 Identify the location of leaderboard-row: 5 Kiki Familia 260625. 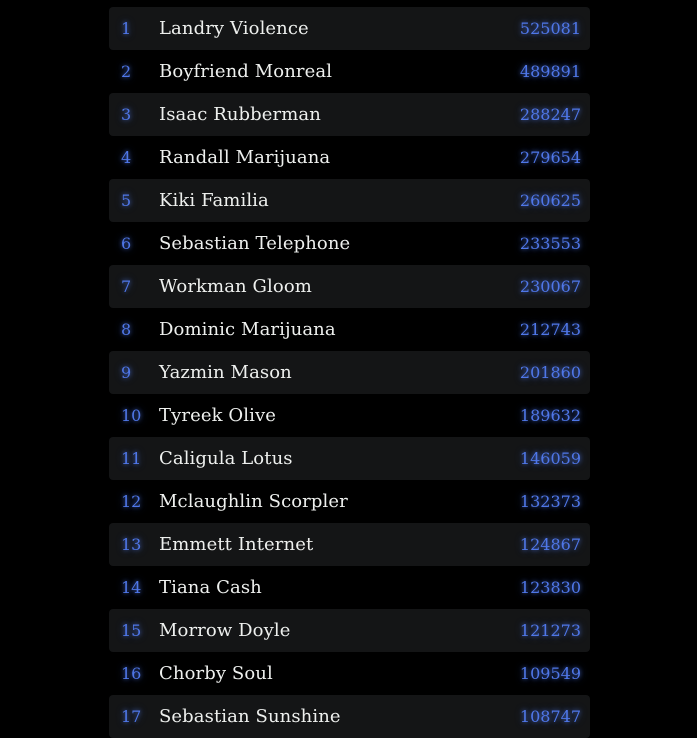
(349, 200).